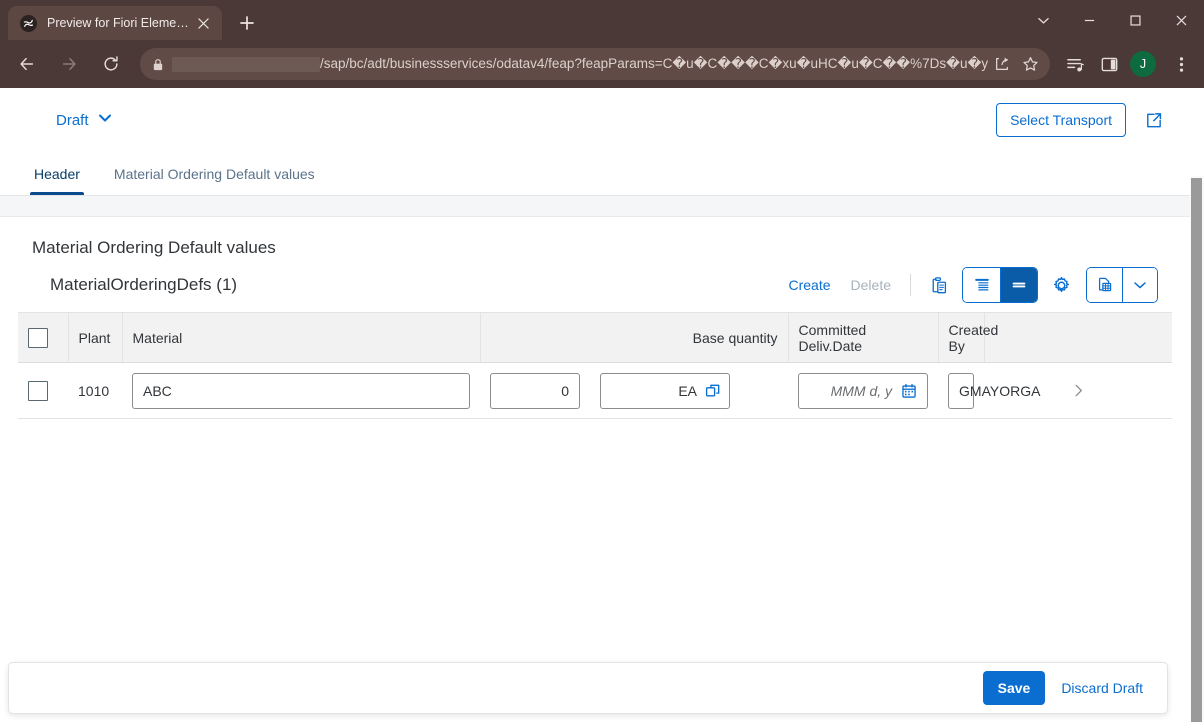 This screenshot has width=1204, height=722. Describe the element at coordinates (565, 390) in the screenshot. I see `base-quantity-value: 0` at that location.